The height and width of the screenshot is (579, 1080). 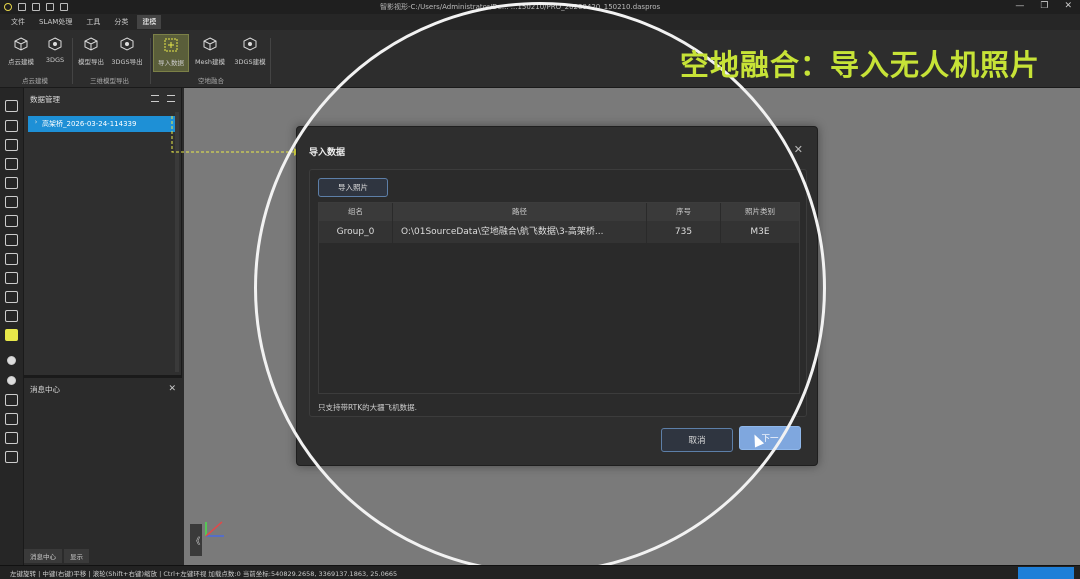 I want to click on yellow-cube-icon, so click(x=11, y=335).